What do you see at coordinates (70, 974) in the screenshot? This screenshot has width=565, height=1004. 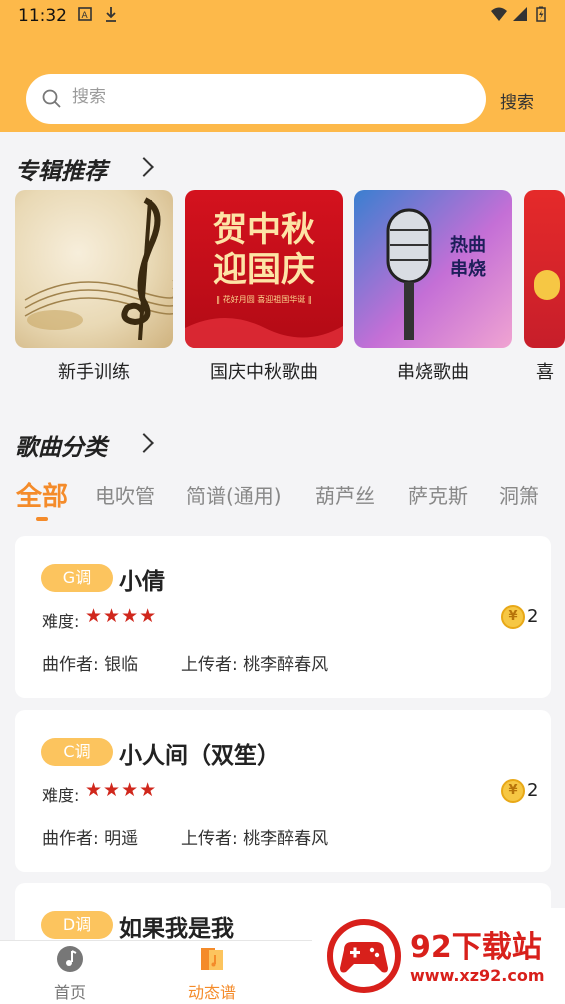 I see `nav-home: 首页` at bounding box center [70, 974].